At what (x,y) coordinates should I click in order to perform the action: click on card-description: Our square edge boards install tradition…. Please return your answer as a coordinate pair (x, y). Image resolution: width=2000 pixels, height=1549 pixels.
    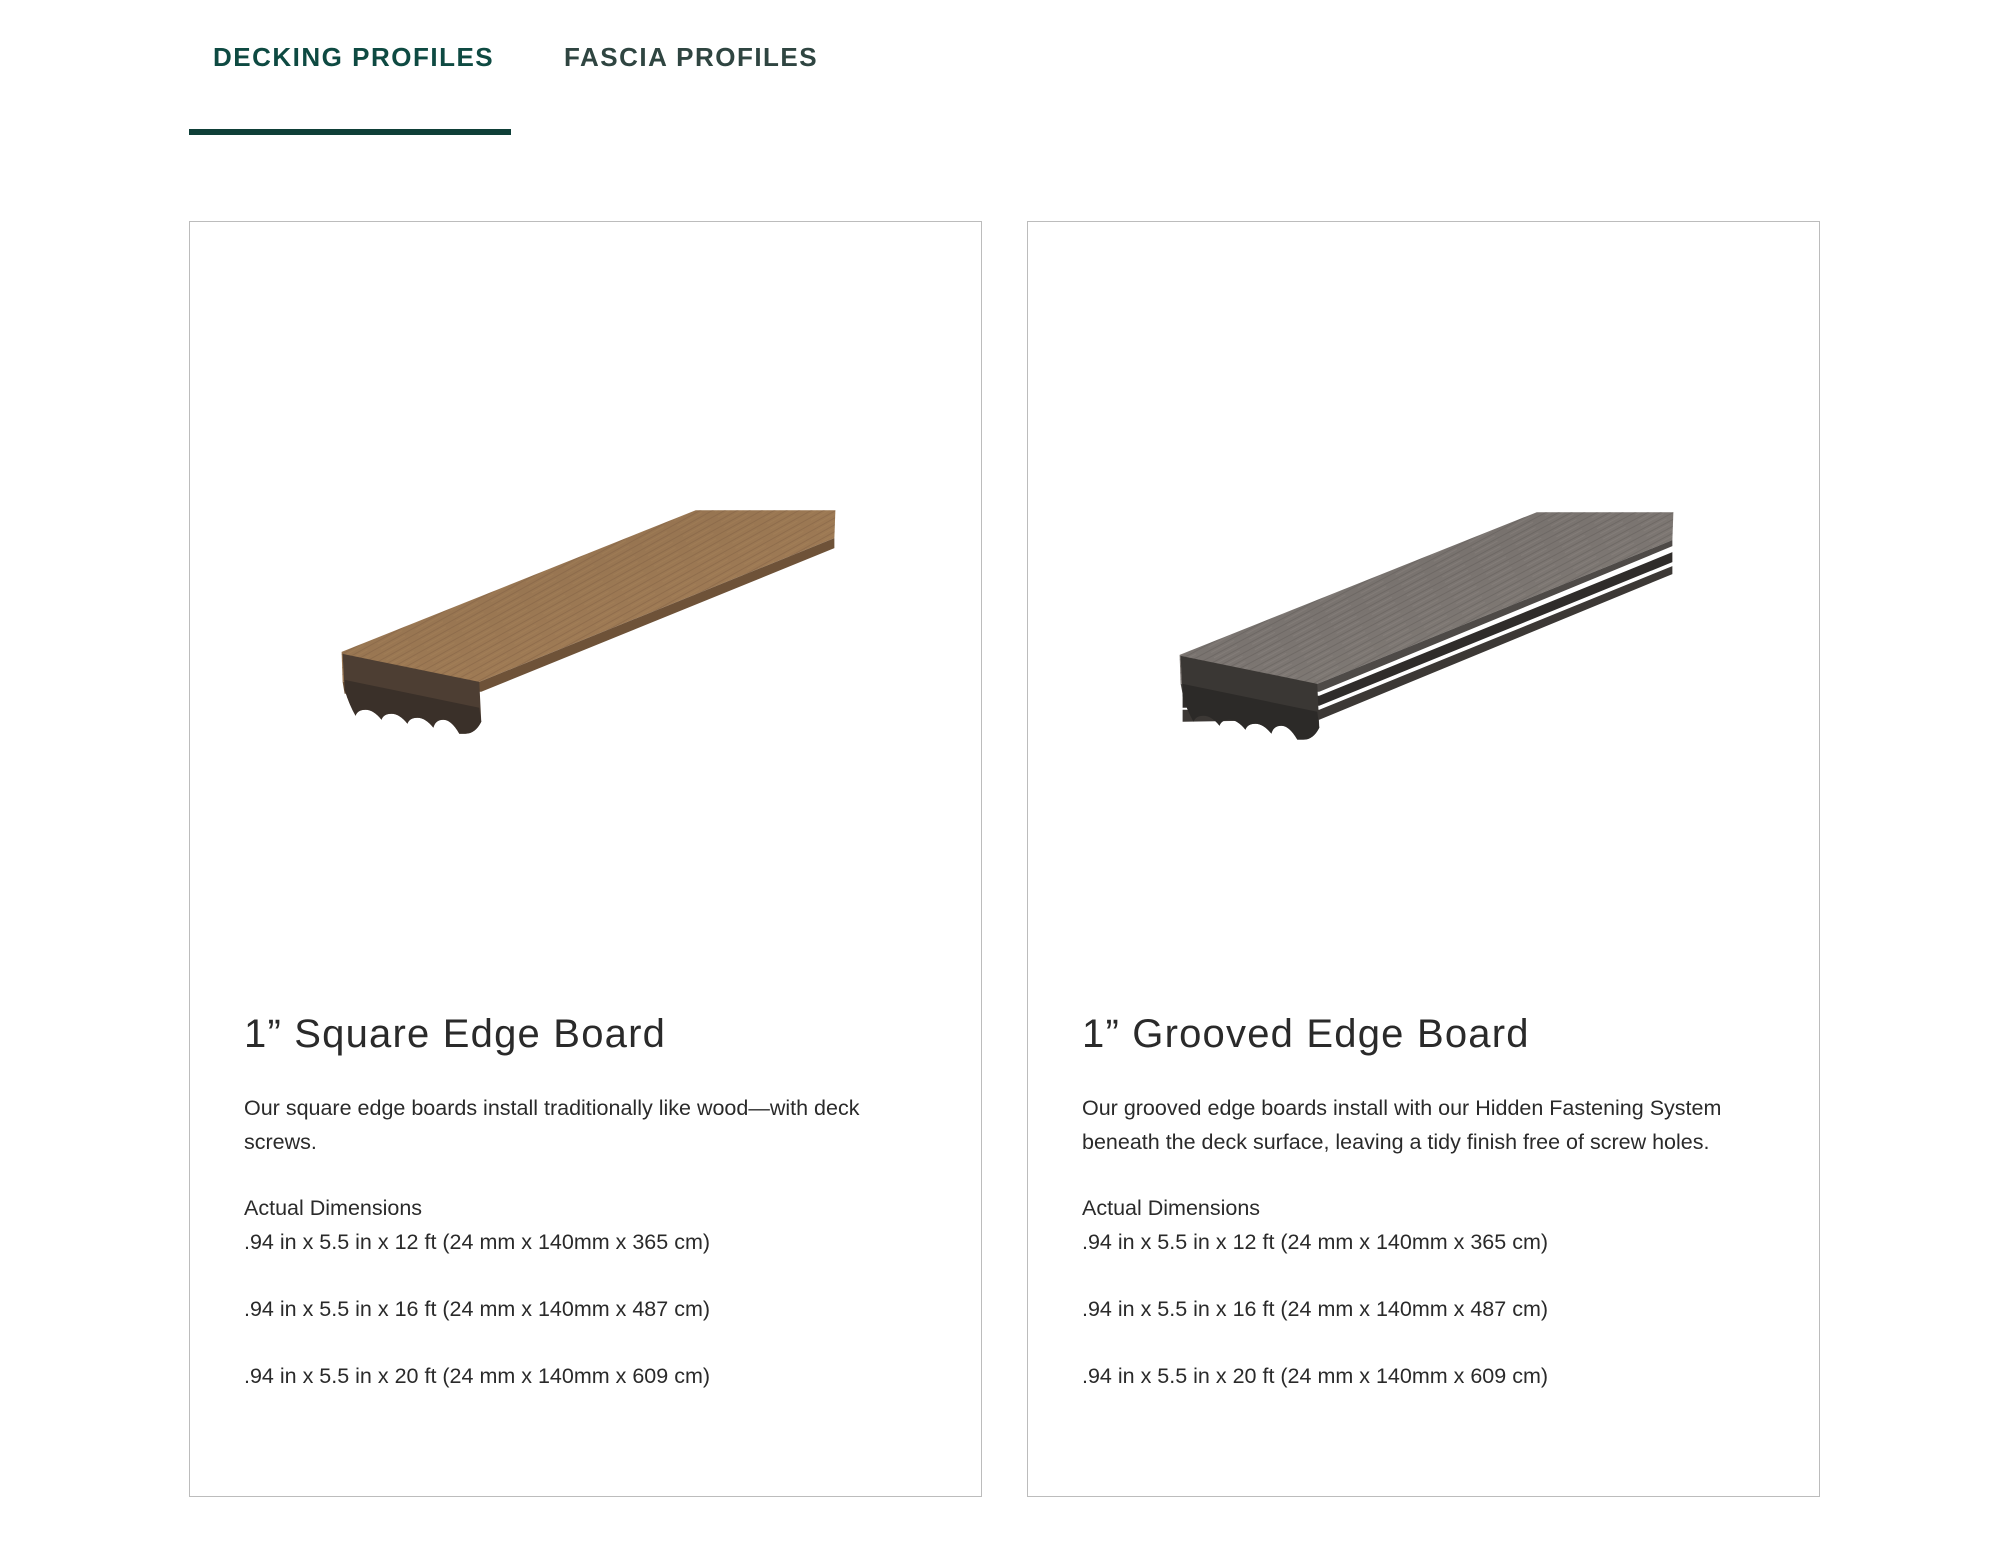
    Looking at the image, I should click on (552, 1125).